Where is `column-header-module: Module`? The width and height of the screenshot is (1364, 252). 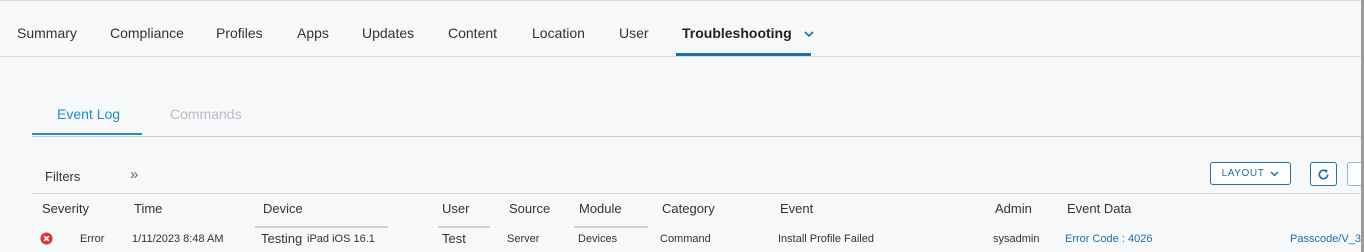
column-header-module: Module is located at coordinates (600, 208).